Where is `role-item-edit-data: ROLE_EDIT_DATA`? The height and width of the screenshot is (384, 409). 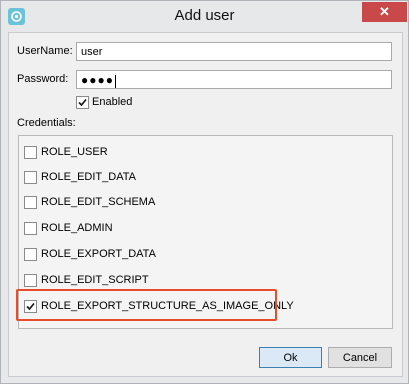
role-item-edit-data: ROLE_EDIT_DATA is located at coordinates (205, 178).